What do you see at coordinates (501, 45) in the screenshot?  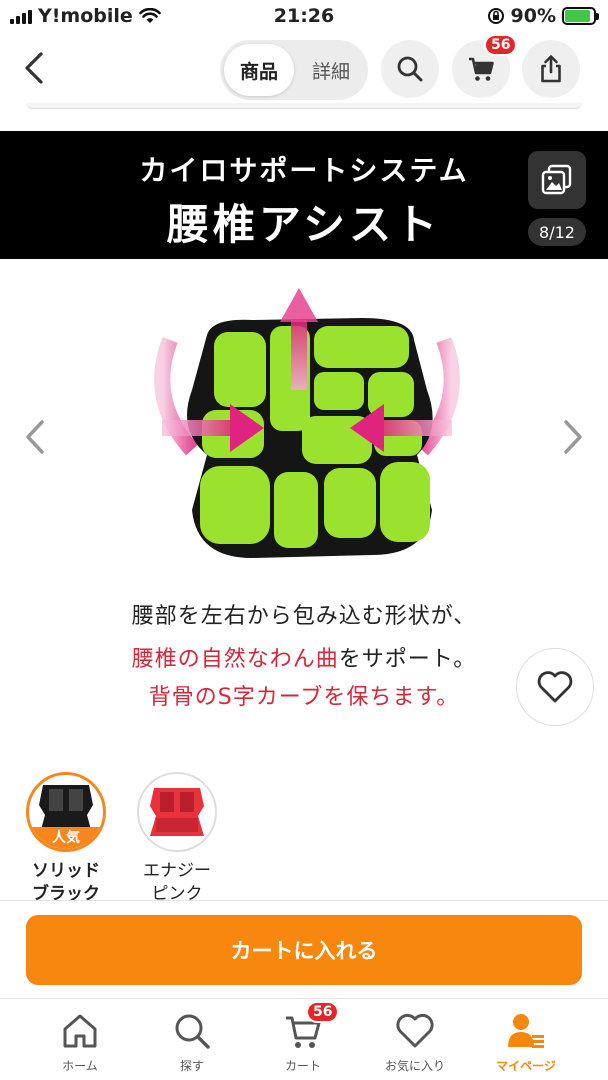 I see `cart-count-badge: 56` at bounding box center [501, 45].